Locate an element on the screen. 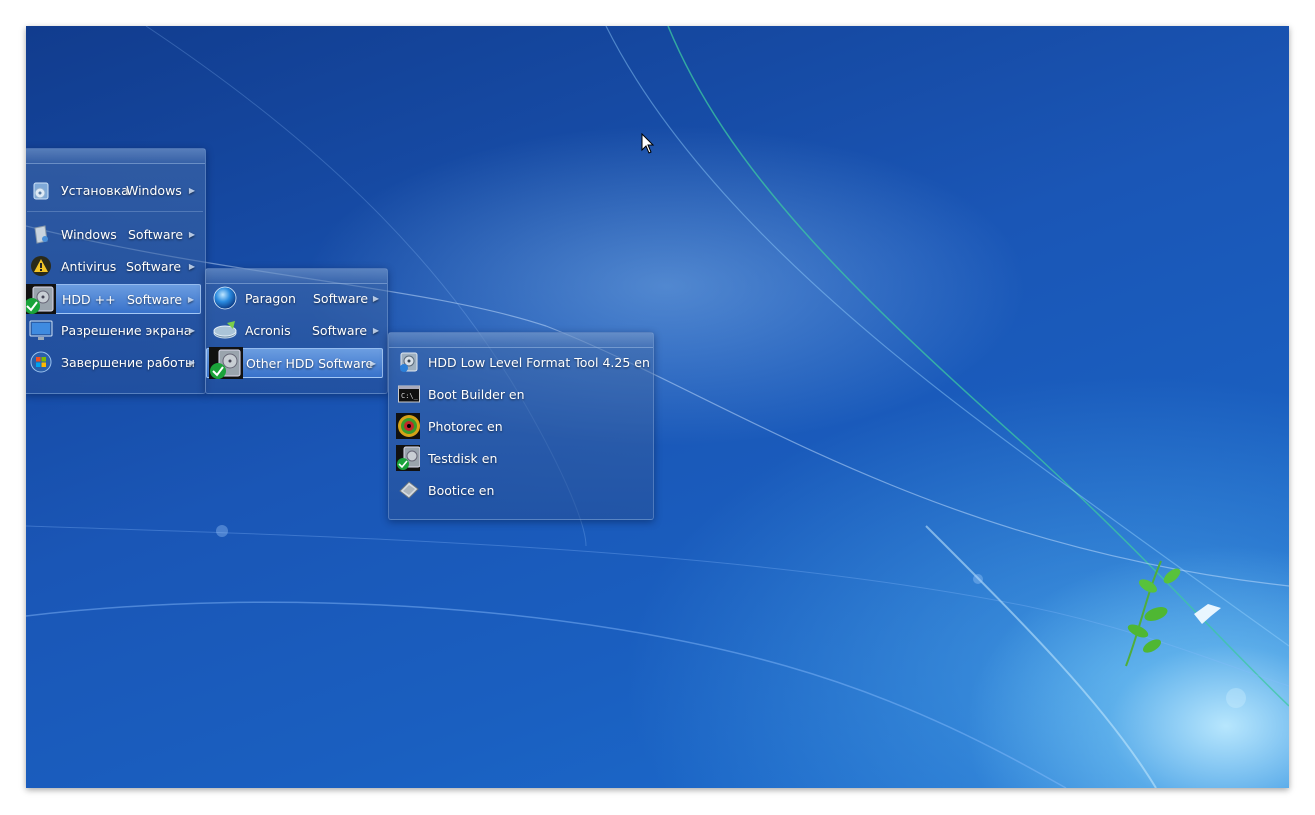  menu-item-hdd-low-level-format-tool: HDD Low Level Format Tool 4.25 en is located at coordinates (520, 362).